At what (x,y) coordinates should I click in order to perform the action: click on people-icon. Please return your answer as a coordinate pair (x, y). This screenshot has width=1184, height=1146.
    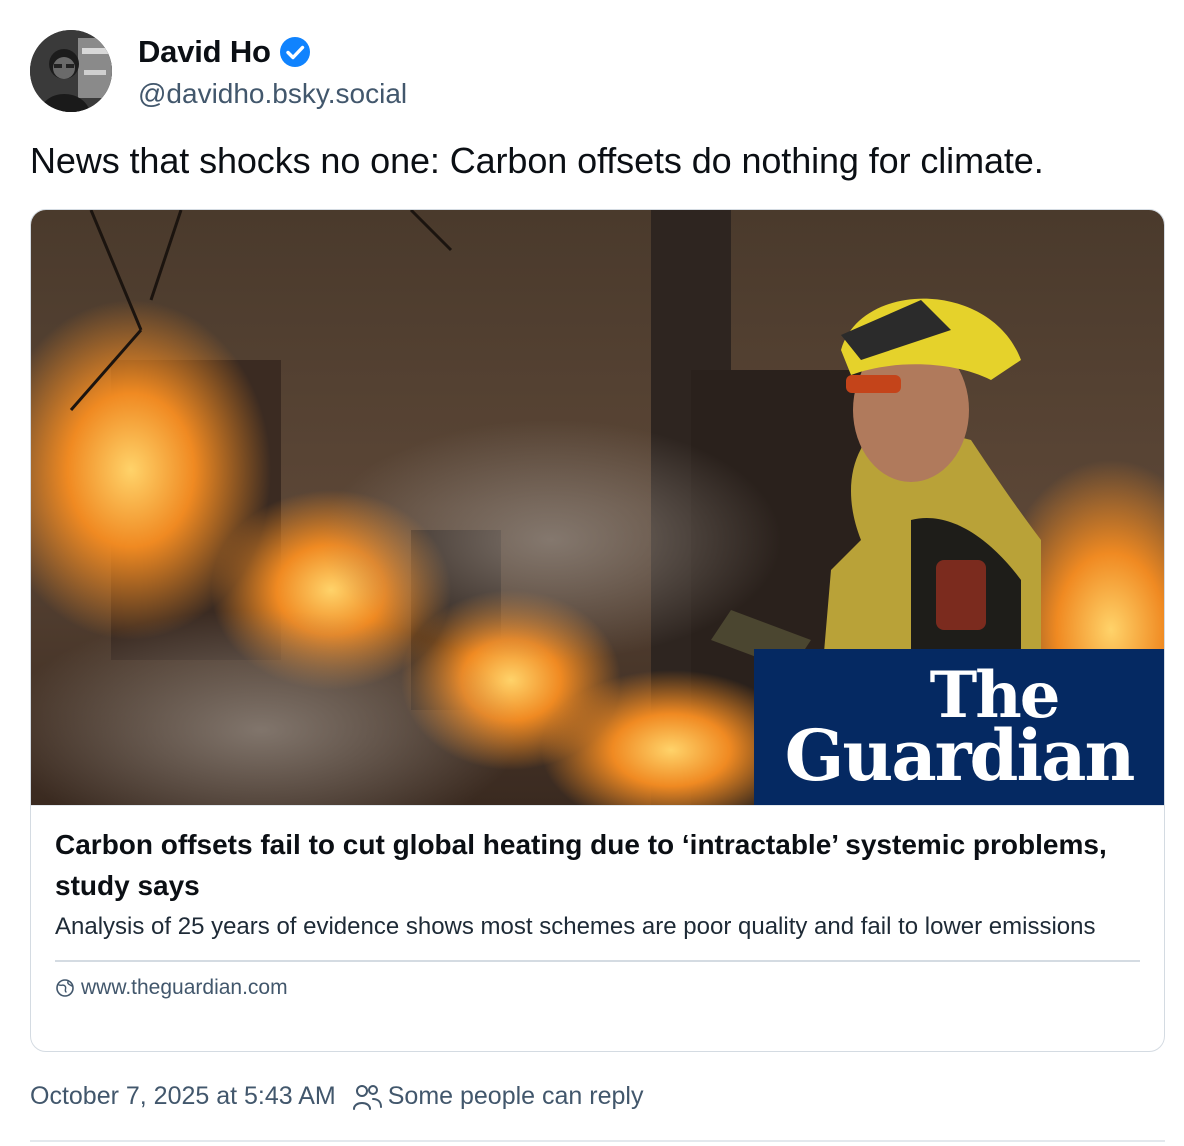
    Looking at the image, I should click on (367, 1097).